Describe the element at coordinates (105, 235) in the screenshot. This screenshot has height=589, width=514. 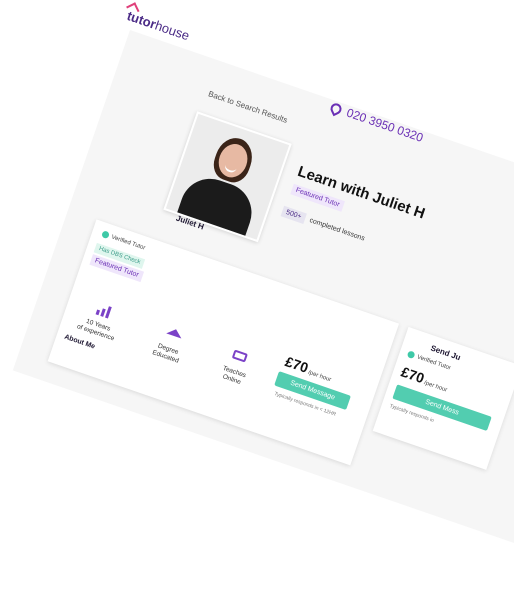
I see `verified-check-icon` at that location.